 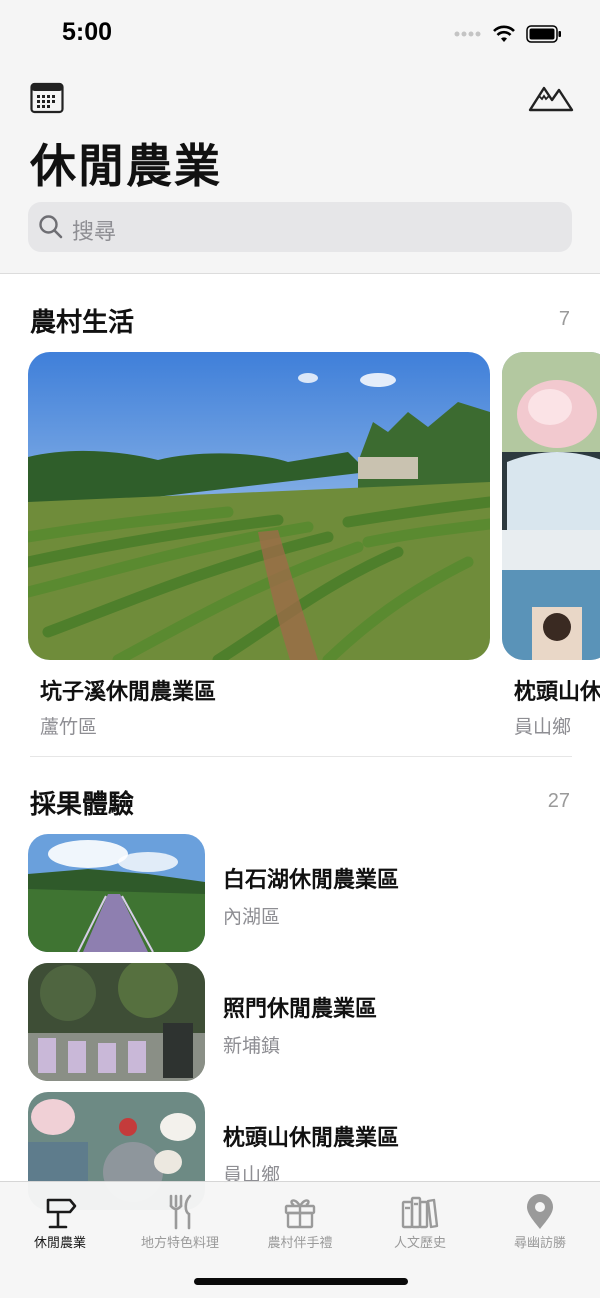 I want to click on row-name: 白石湖休閒農業區, so click(x=311, y=880).